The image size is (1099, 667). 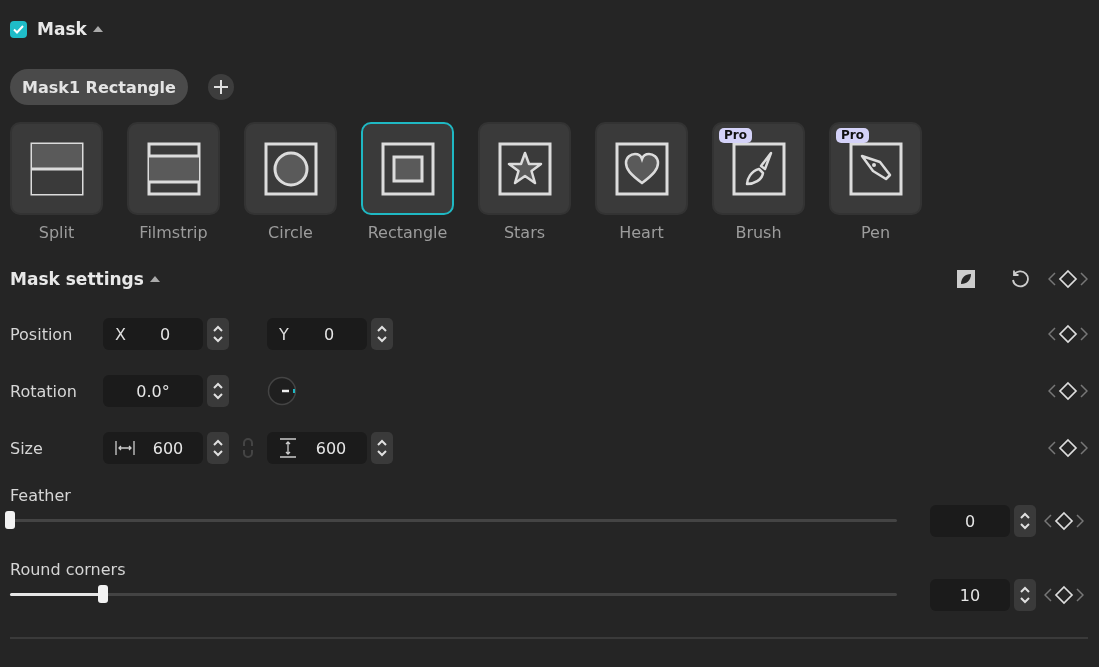 I want to click on shape-label: Heart, so click(x=641, y=232).